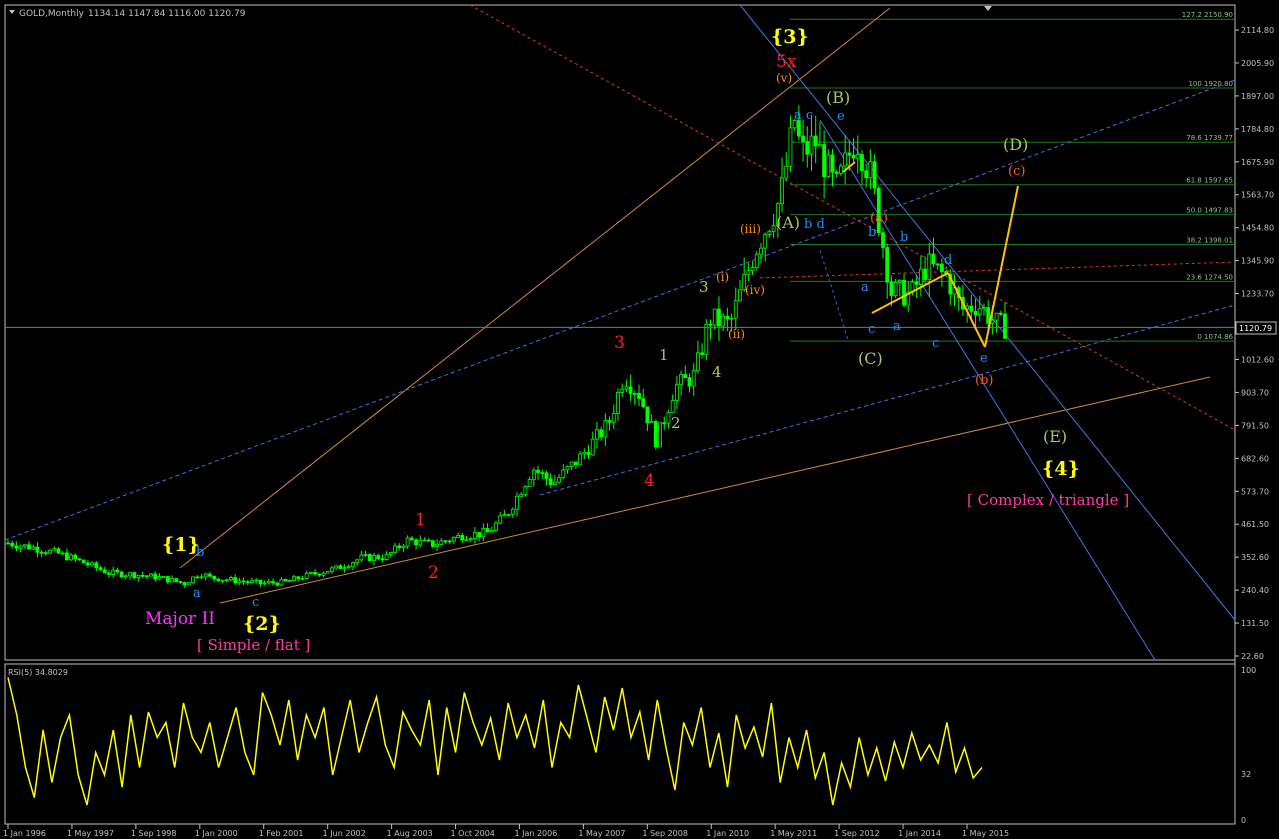  I want to click on time-tick-label: 1 May 2007, so click(601, 833).